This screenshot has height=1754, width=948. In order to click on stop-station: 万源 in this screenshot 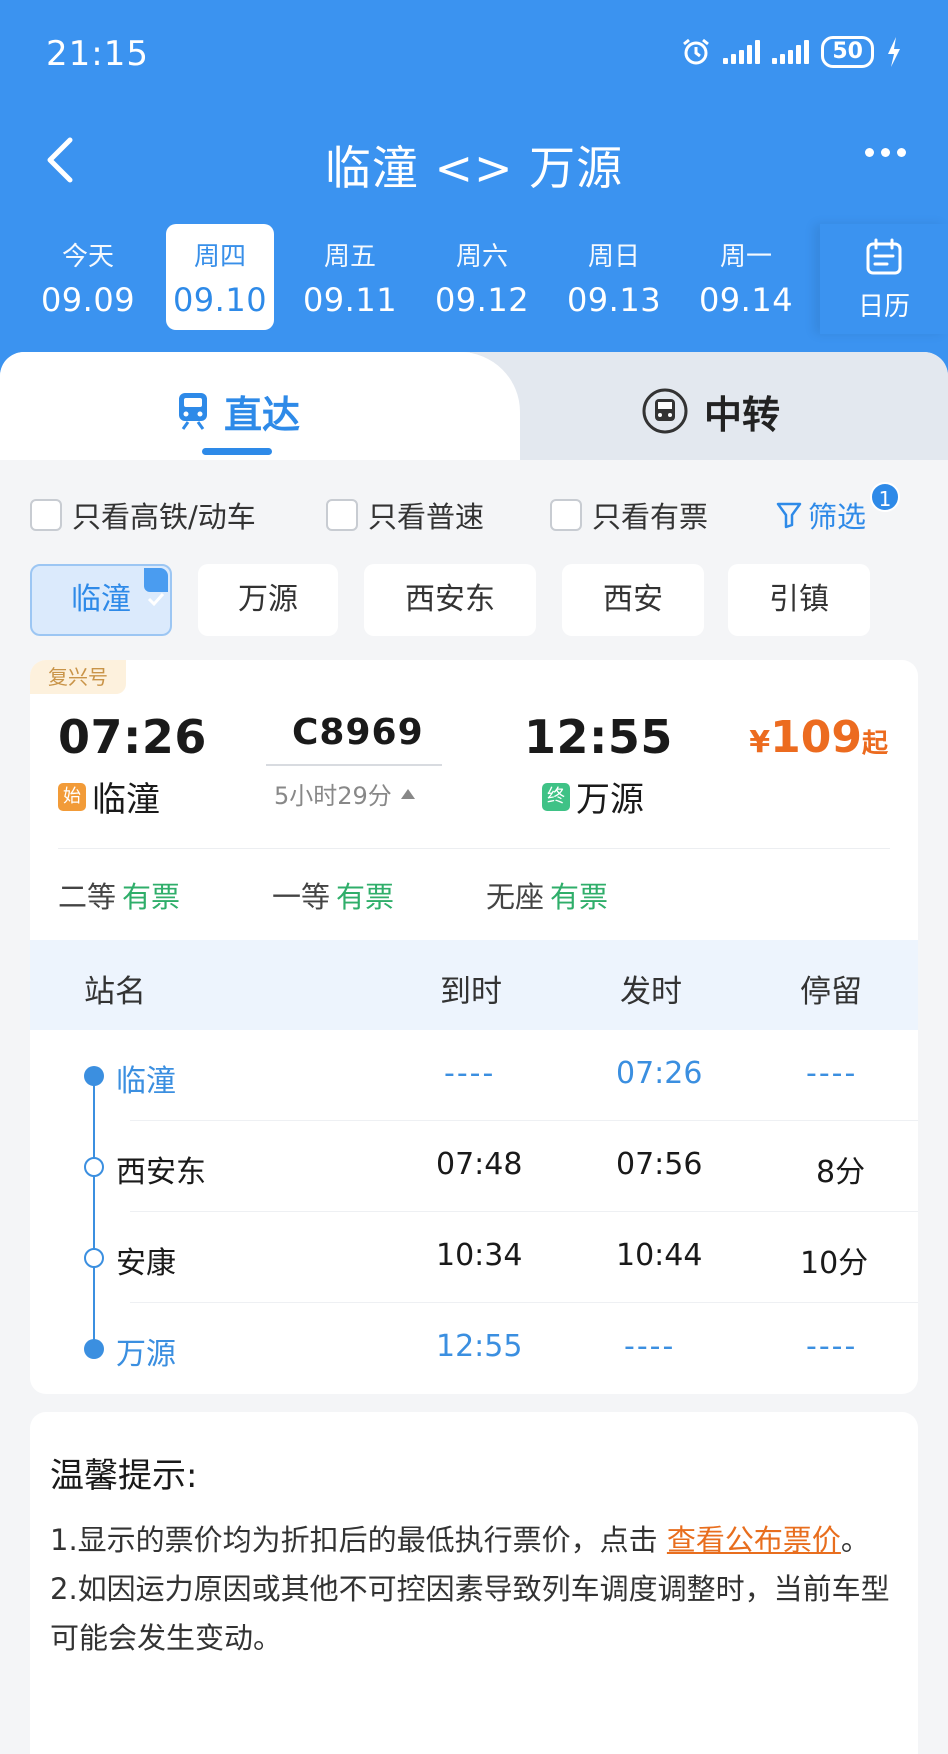, I will do `click(146, 1354)`.